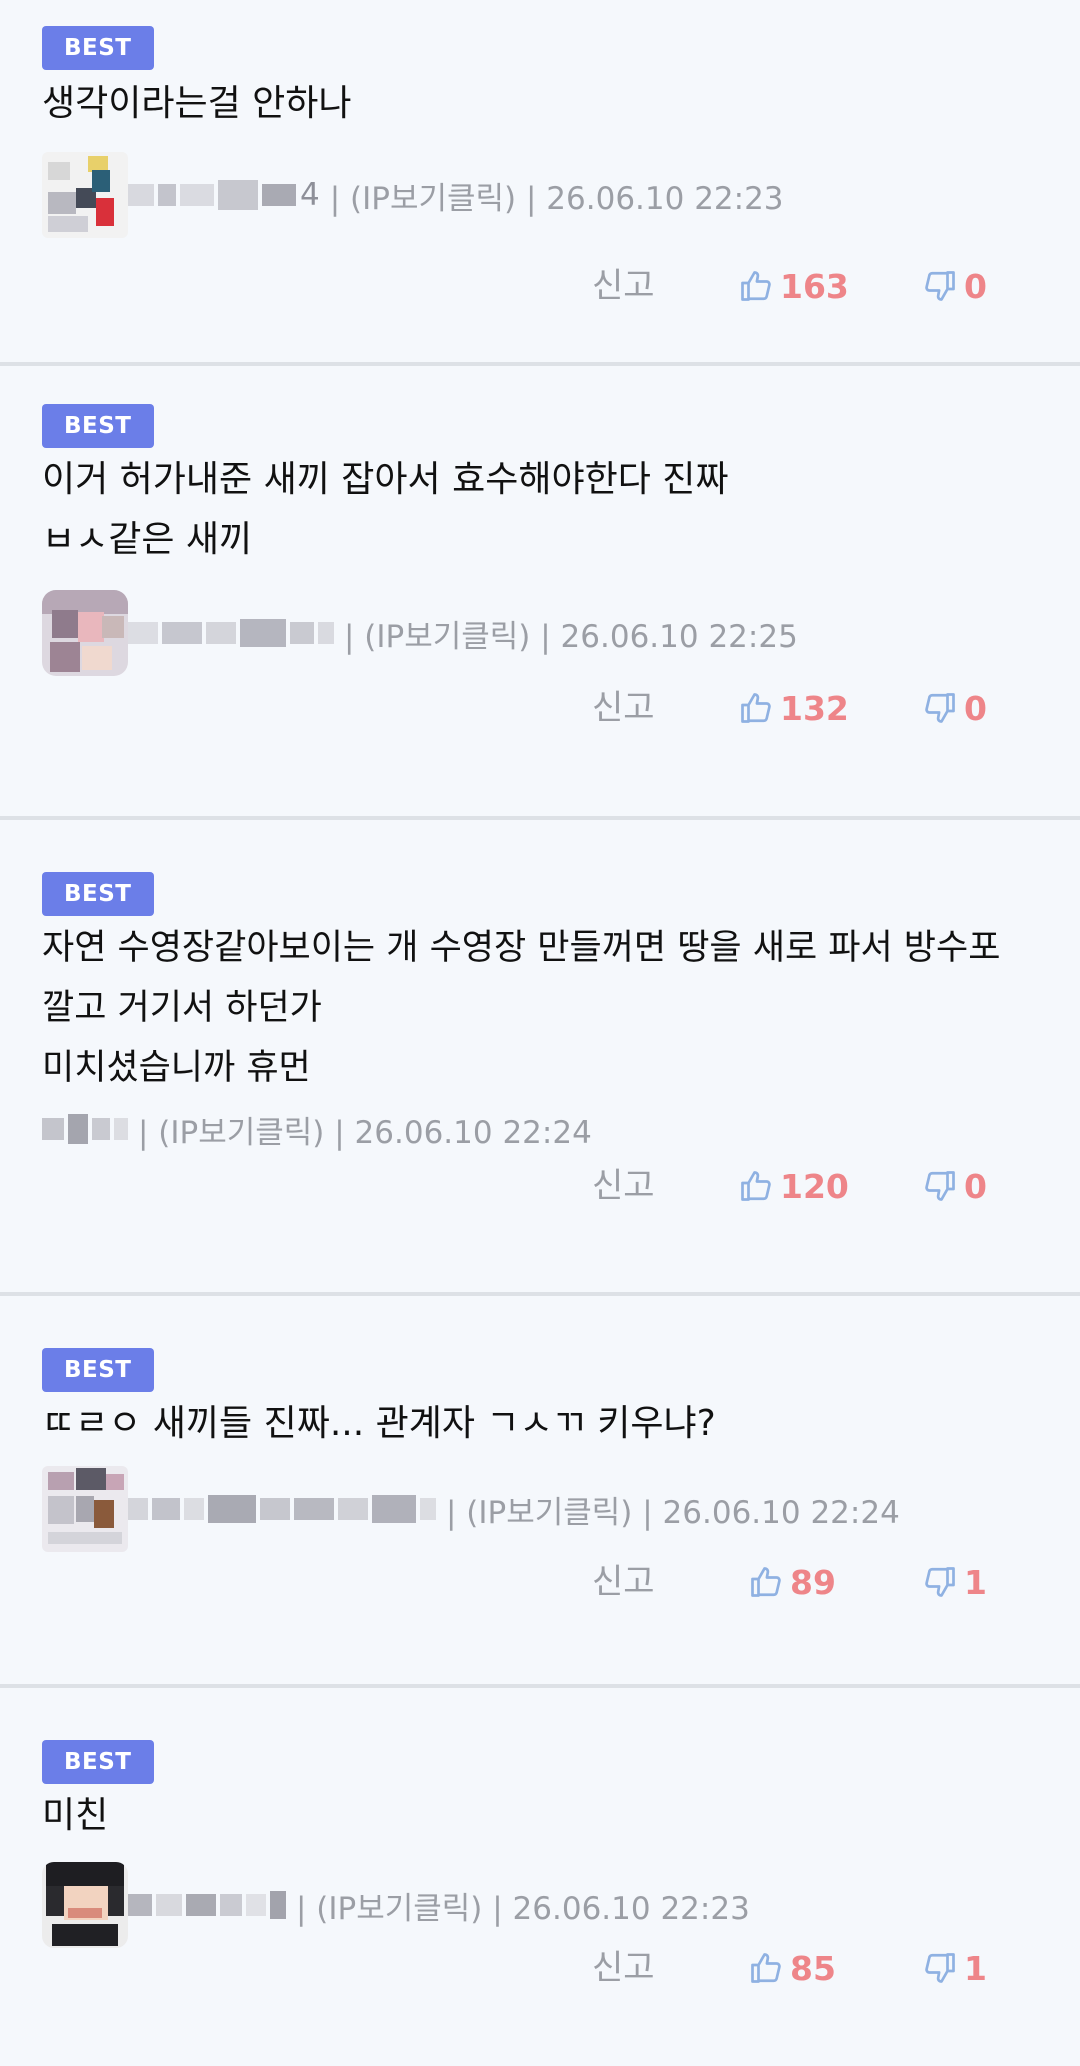  What do you see at coordinates (814, 708) in the screenshot?
I see `like-count: 132` at bounding box center [814, 708].